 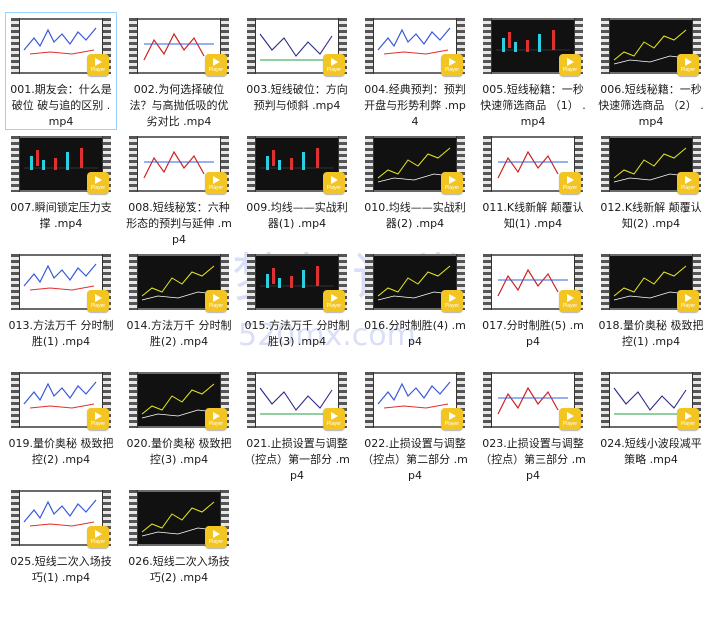 I want to click on file-name-label: 007.瞬间锁定压力支撑 .mp4, so click(x=61, y=216).